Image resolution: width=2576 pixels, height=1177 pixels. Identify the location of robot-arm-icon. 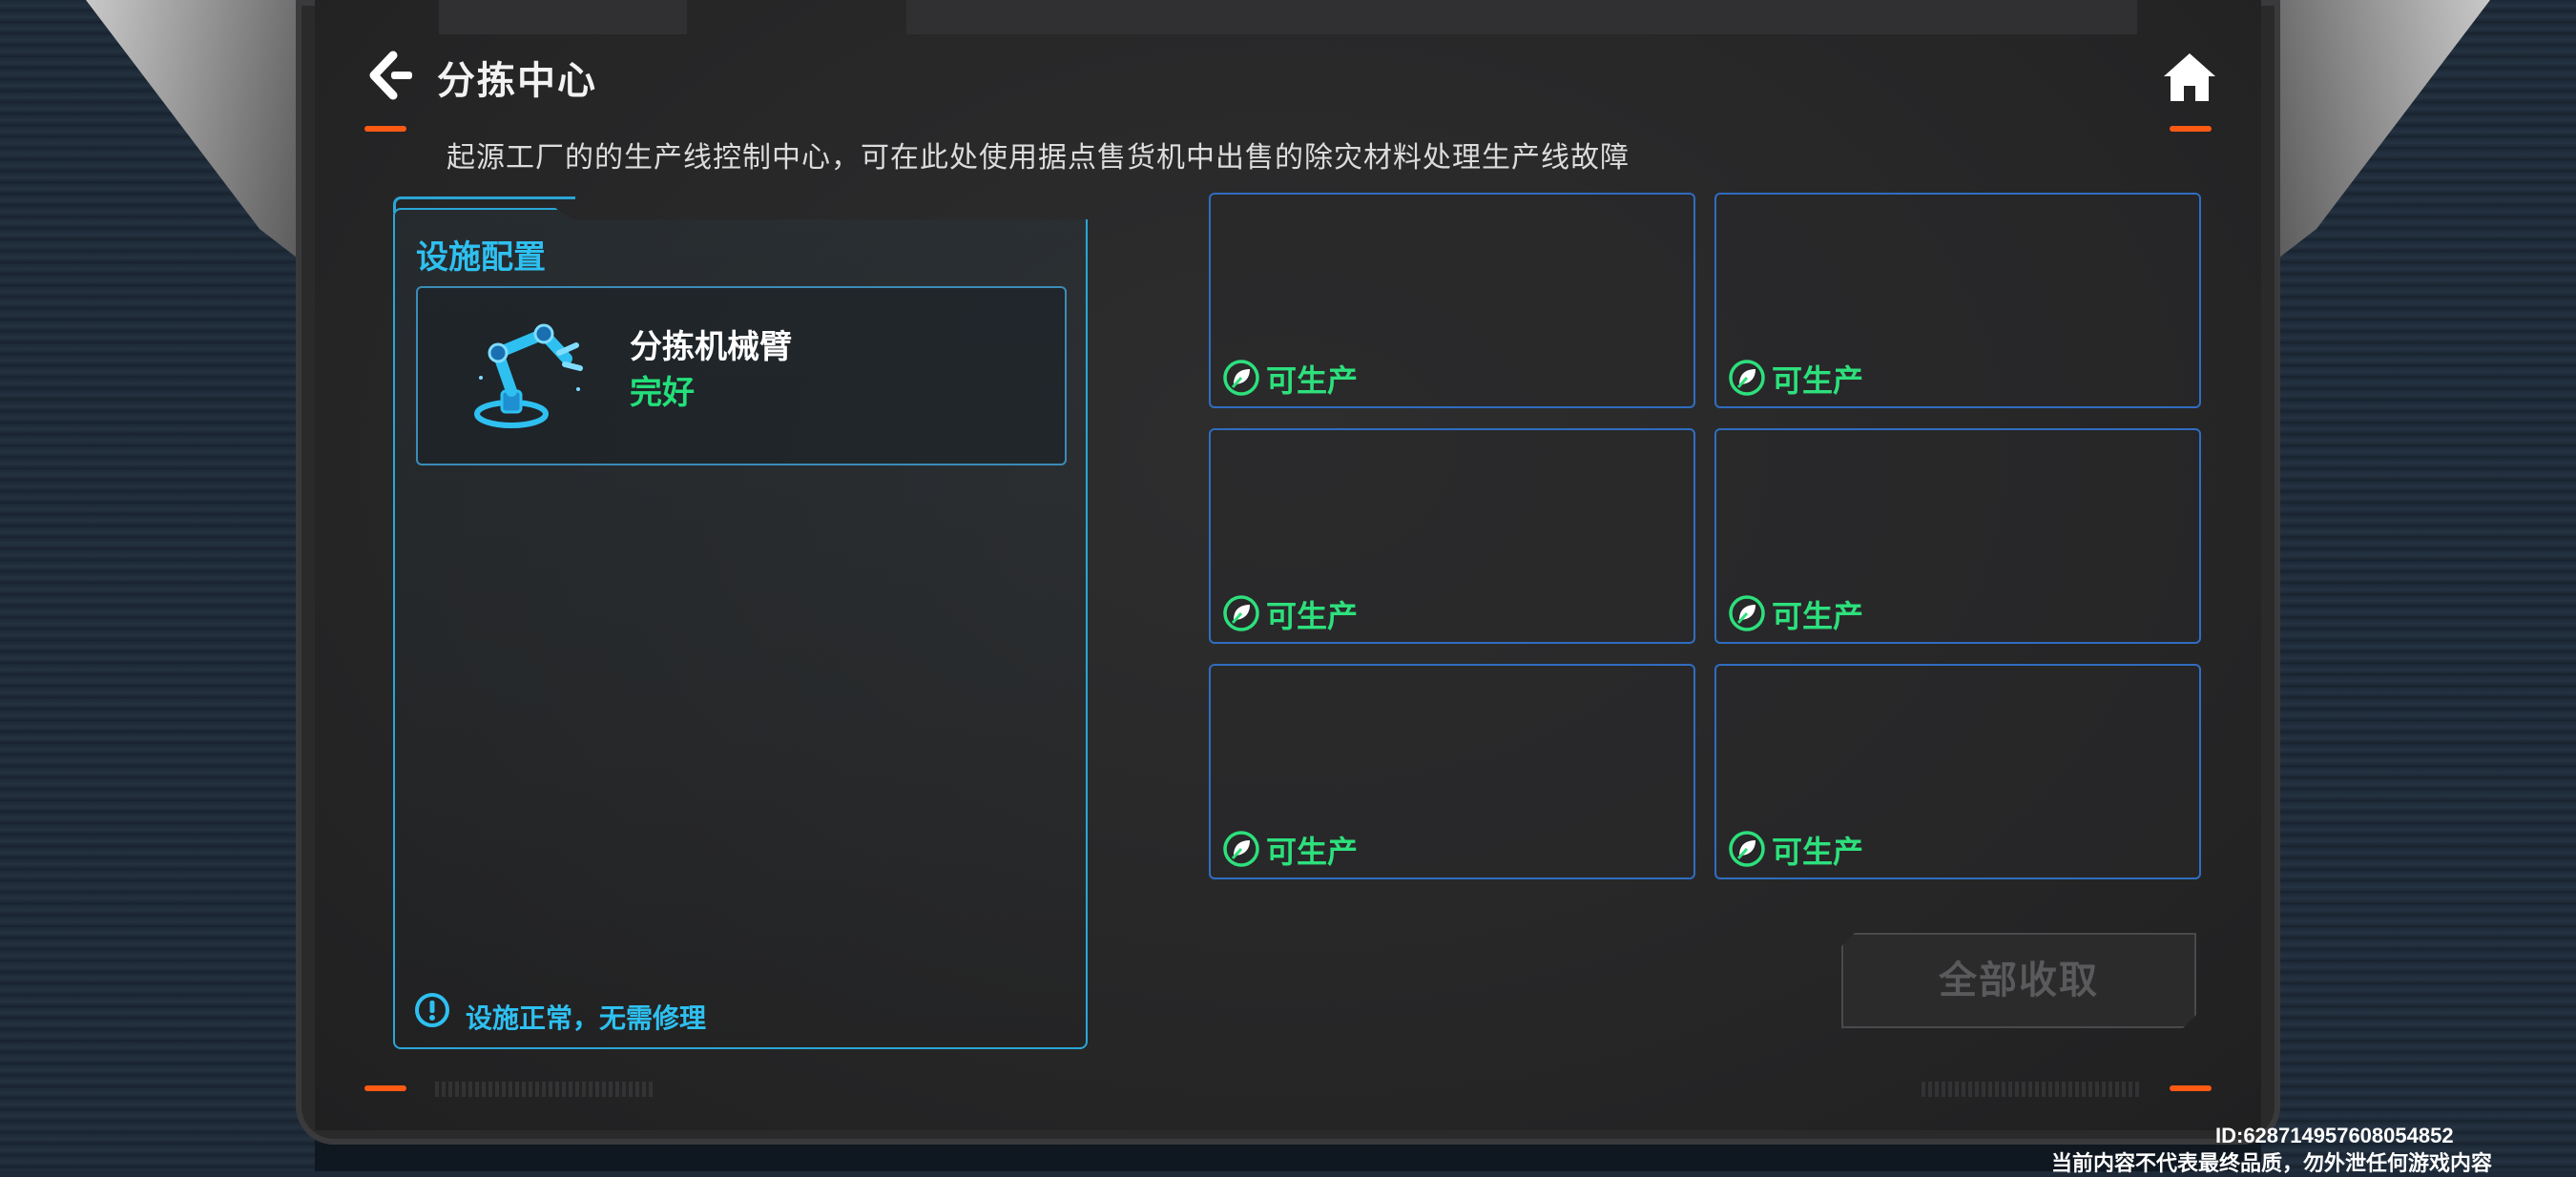
(528, 375).